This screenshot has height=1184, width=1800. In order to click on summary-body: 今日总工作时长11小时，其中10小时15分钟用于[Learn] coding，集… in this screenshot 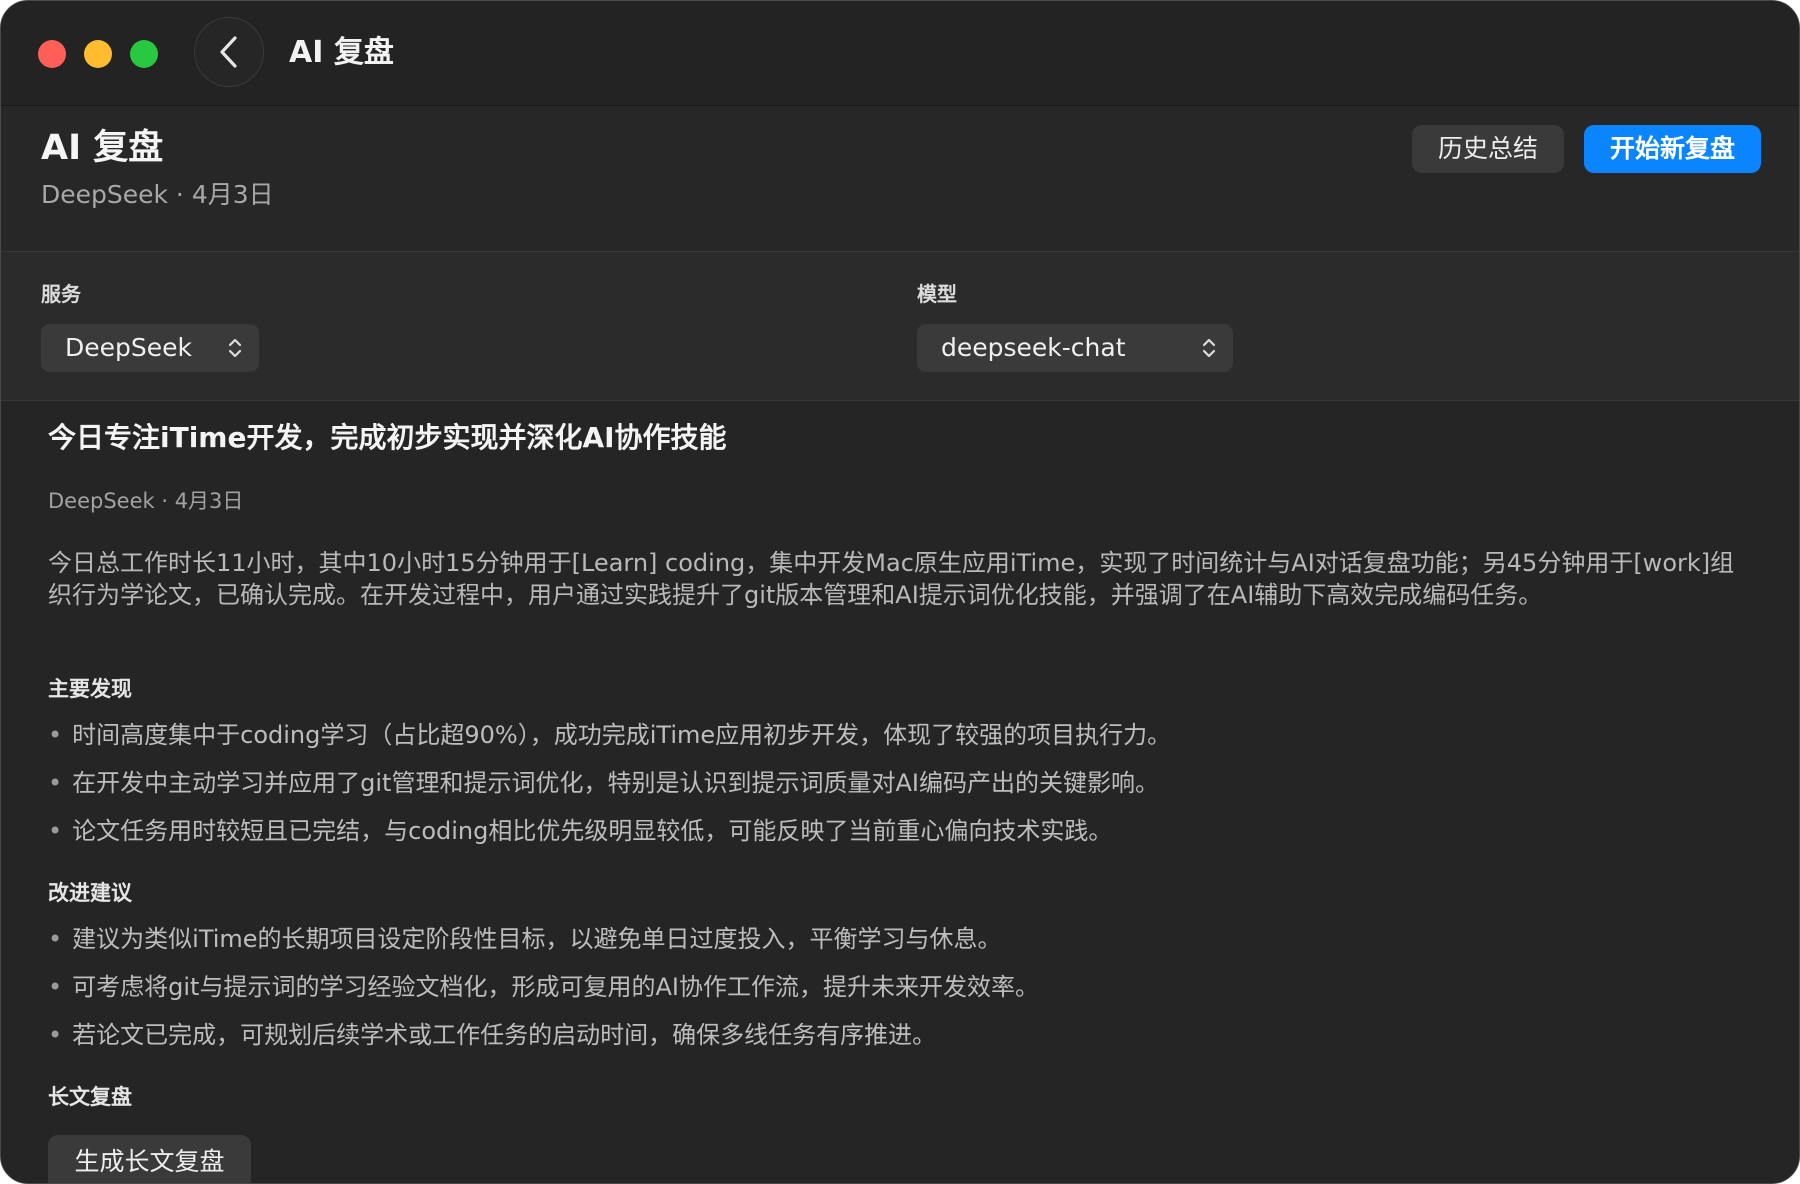, I will do `click(891, 579)`.